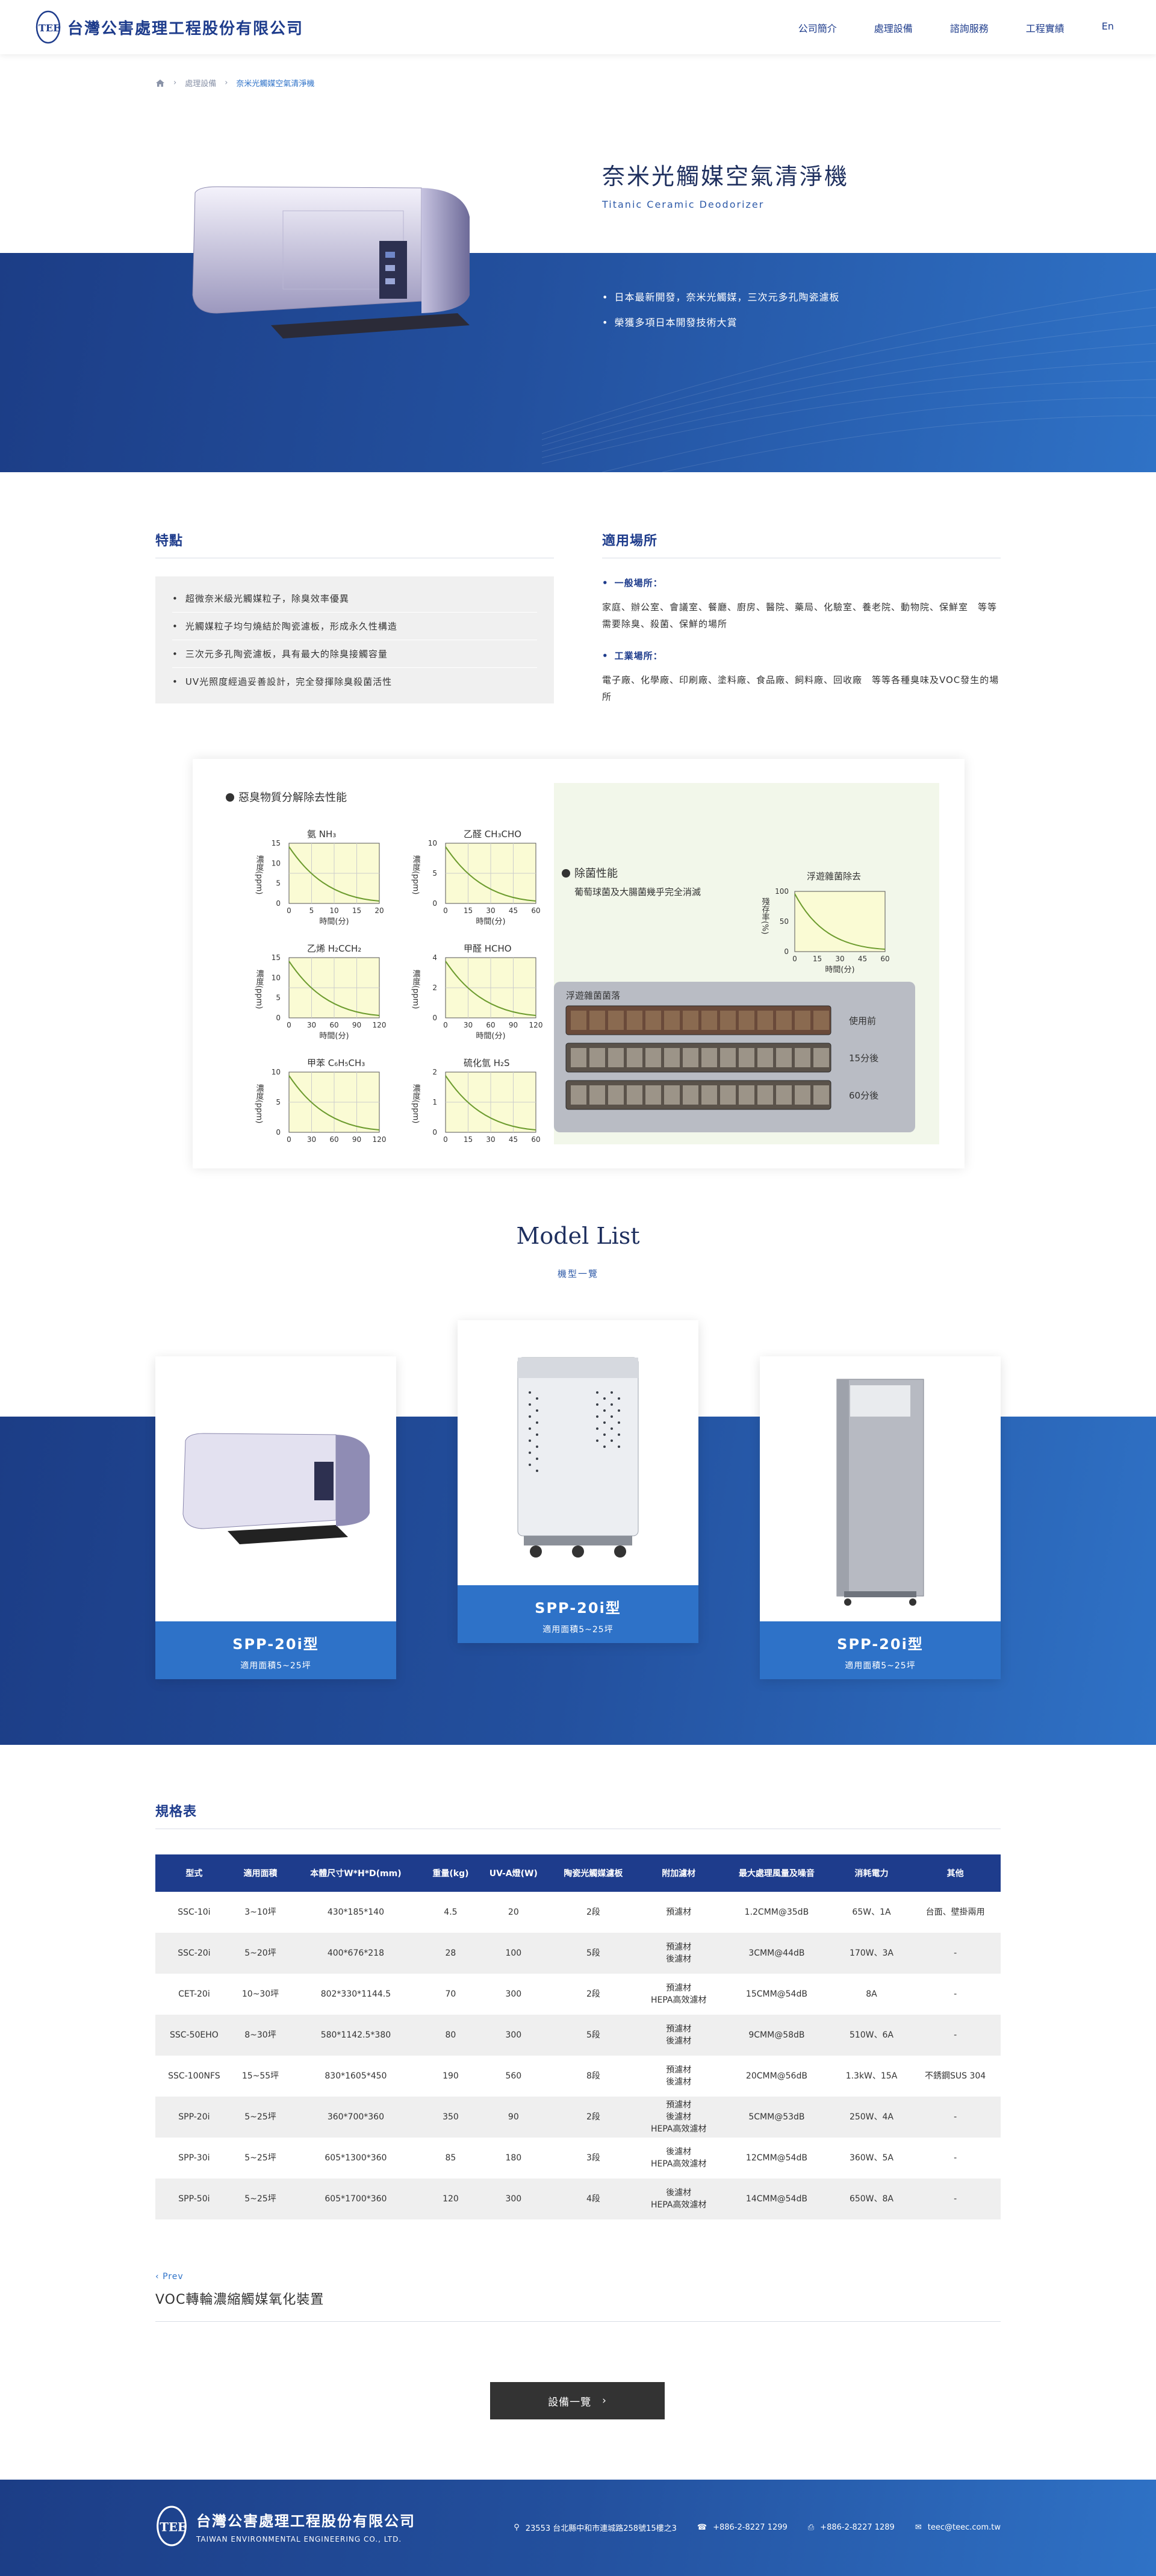 The image size is (1156, 2576). I want to click on airborne-plot, so click(840, 921).